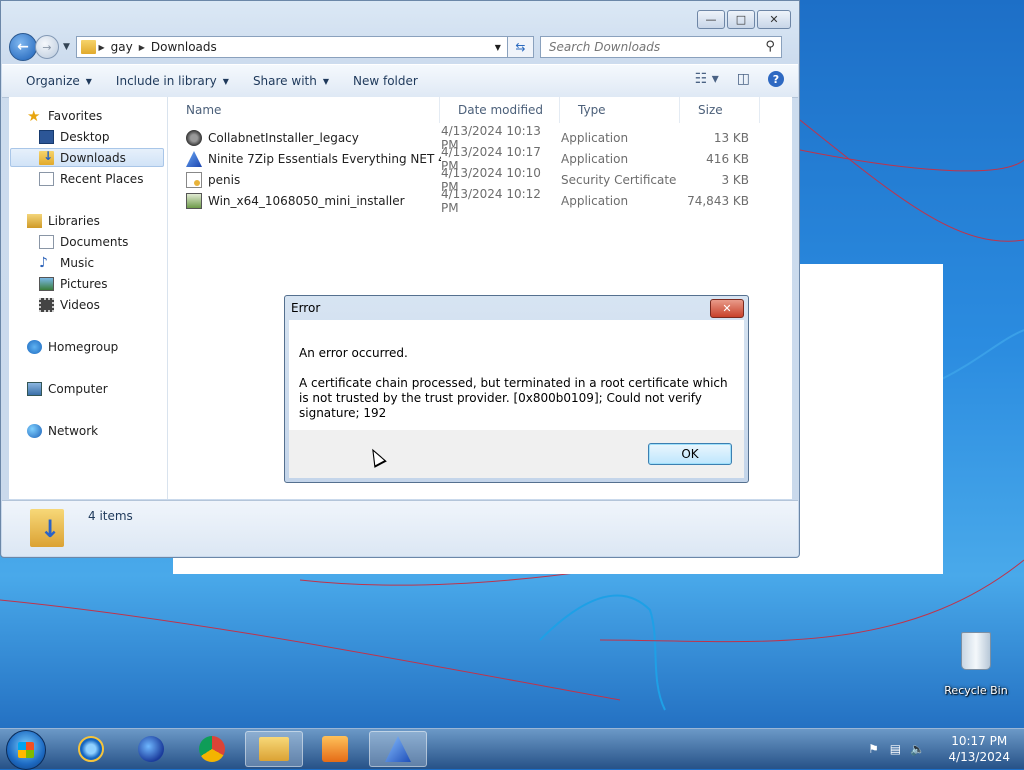 The image size is (1024, 770). I want to click on file-name: penis, so click(224, 180).